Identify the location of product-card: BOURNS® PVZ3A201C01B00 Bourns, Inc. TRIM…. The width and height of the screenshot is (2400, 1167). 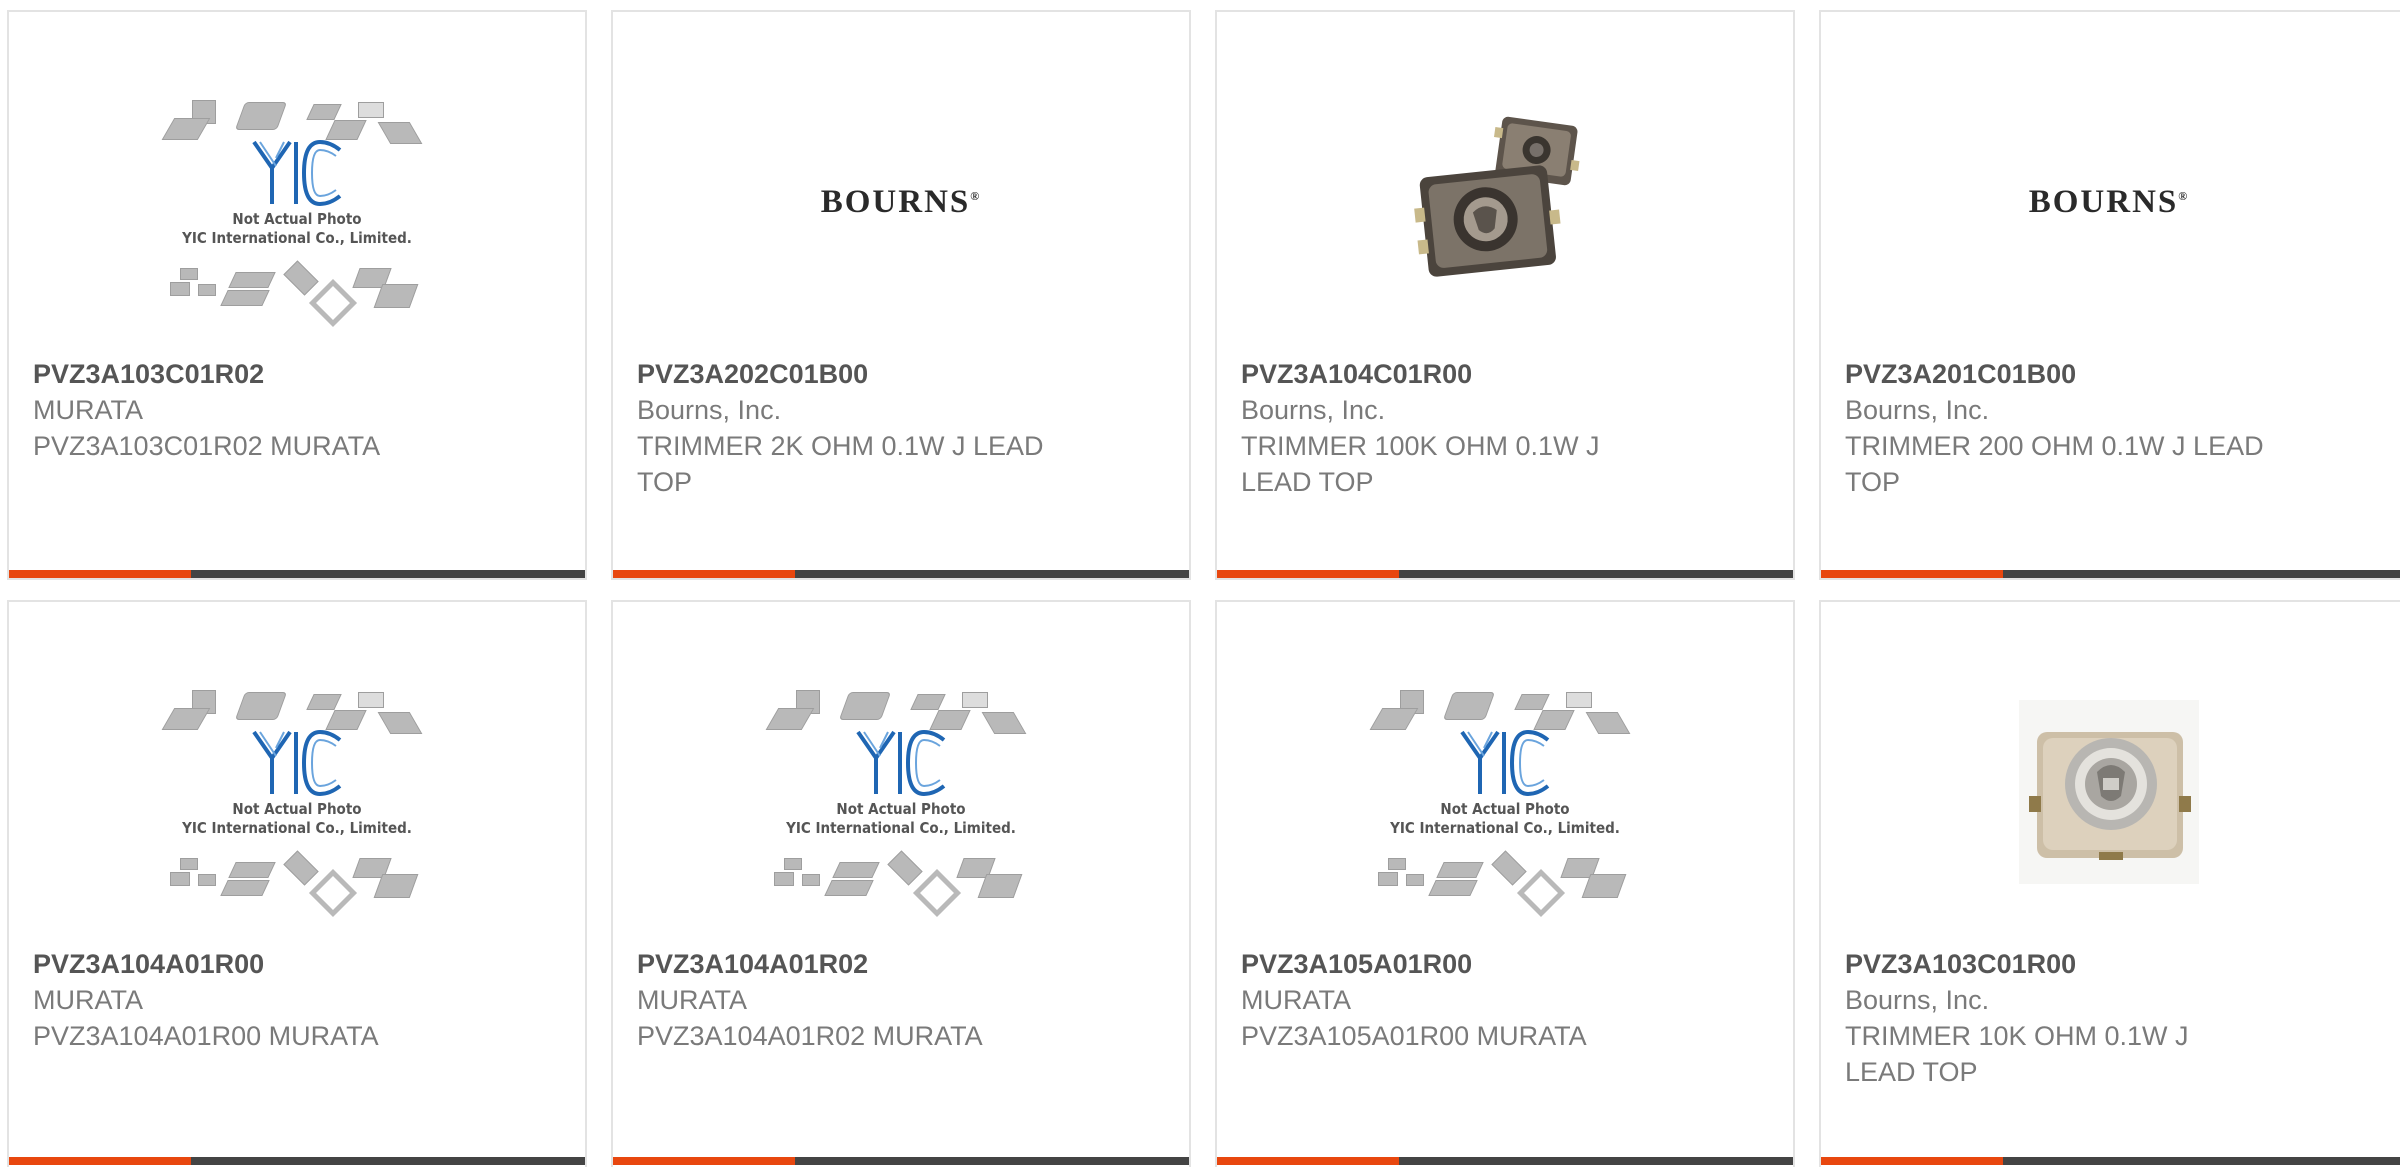
(2109, 295).